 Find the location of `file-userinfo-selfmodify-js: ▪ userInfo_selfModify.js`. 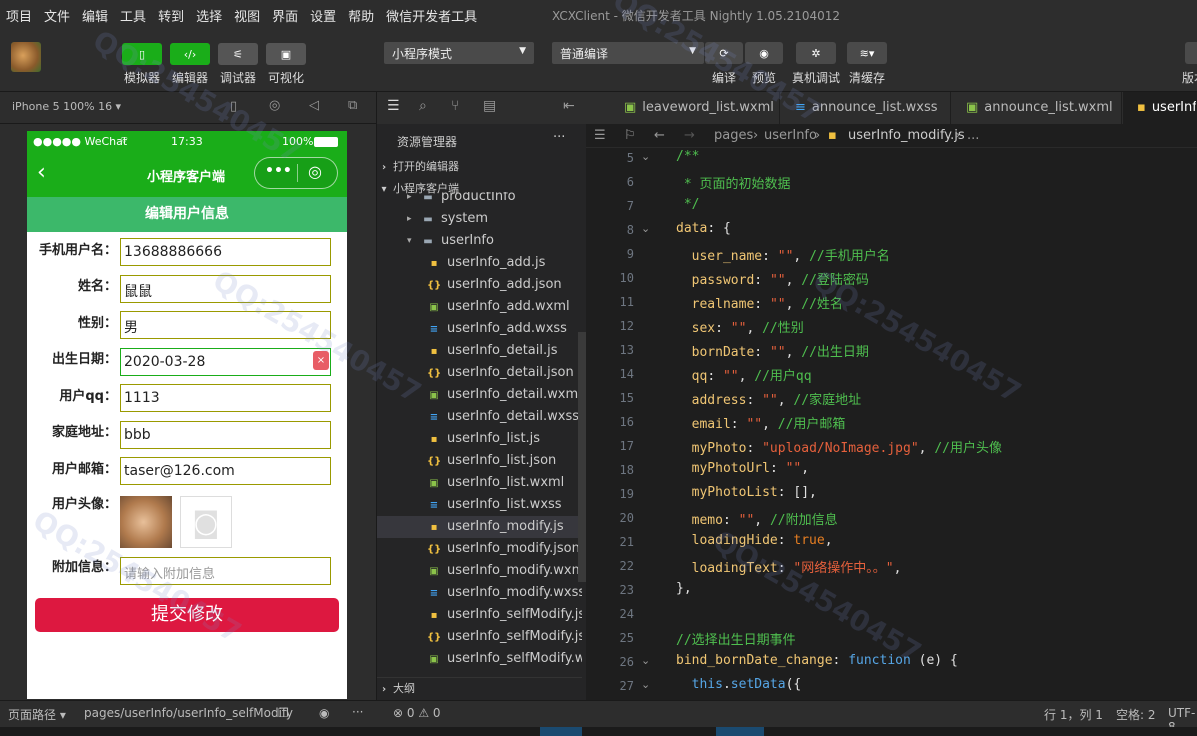

file-userinfo-selfmodify-js: ▪ userInfo_selfModify.js is located at coordinates (479, 615).